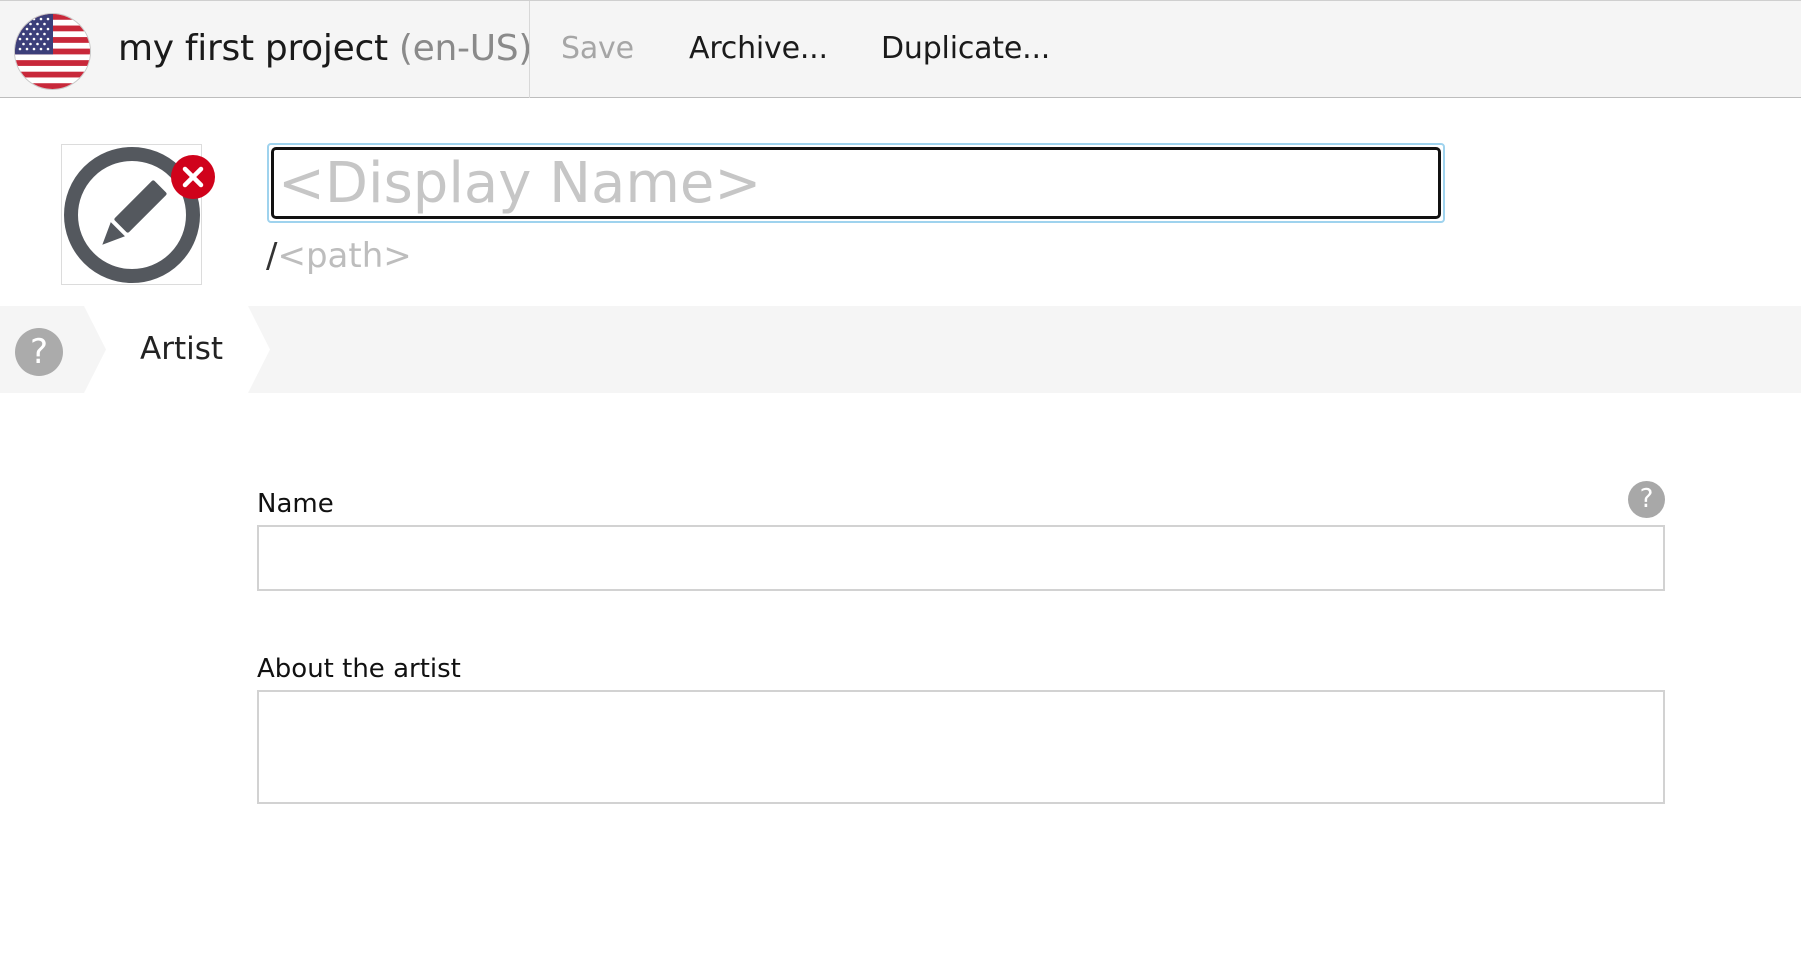 This screenshot has height=962, width=1801. I want to click on display-name-input, so click(856, 183).